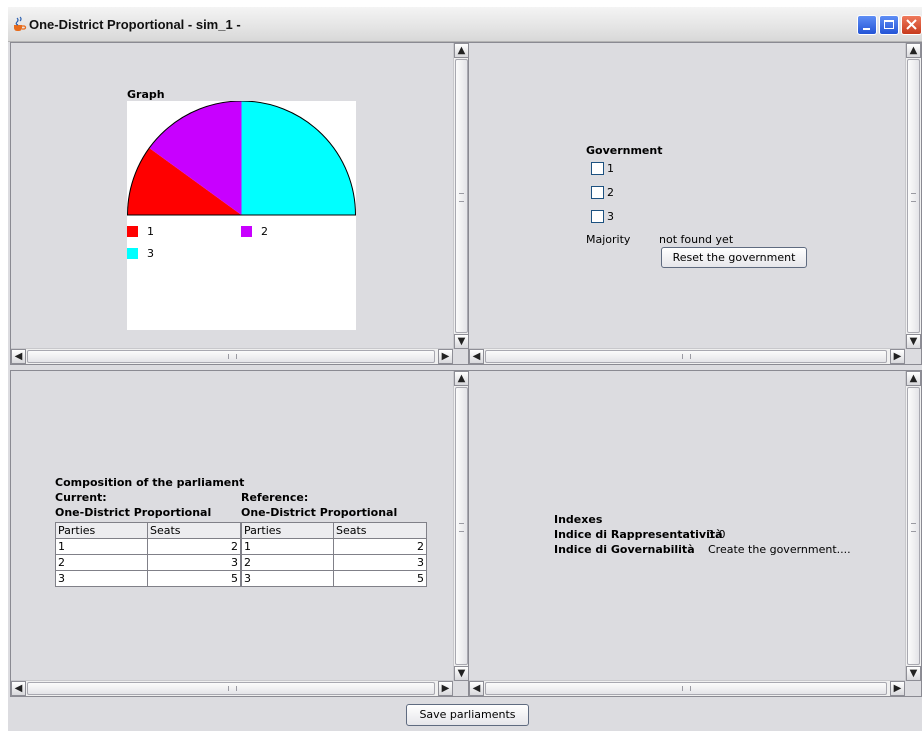 This screenshot has height=731, width=922. I want to click on reset-government-button: Reset the government, so click(734, 257).